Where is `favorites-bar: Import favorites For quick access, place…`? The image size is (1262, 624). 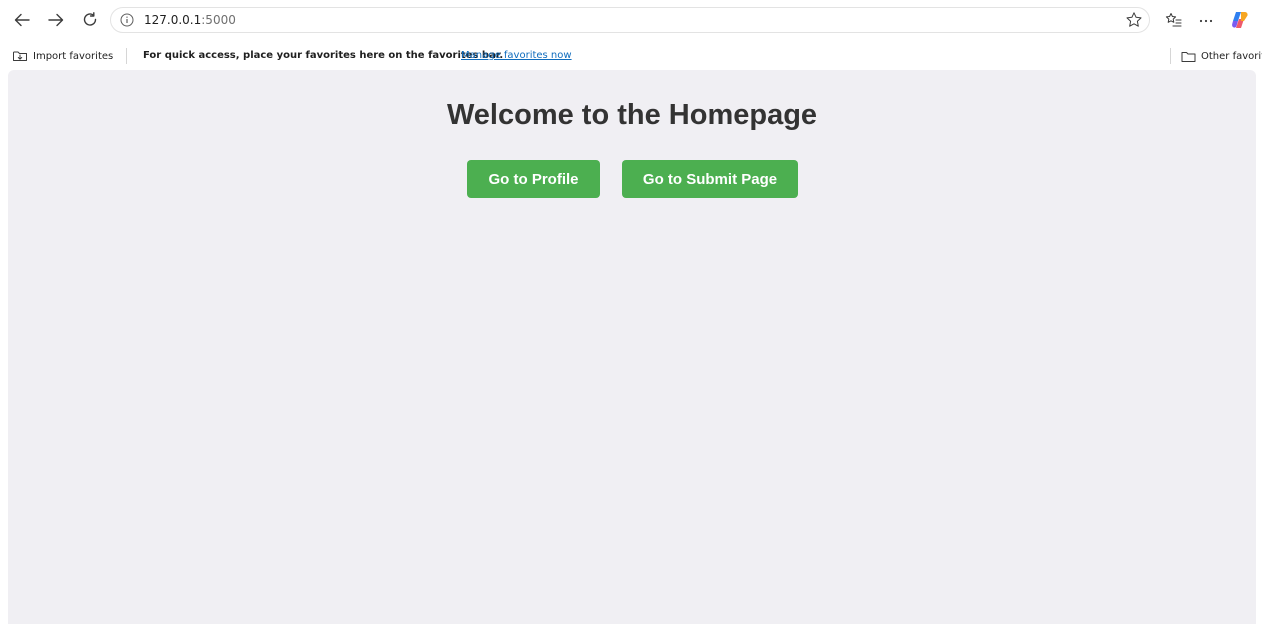 favorites-bar: Import favorites For quick access, place… is located at coordinates (631, 56).